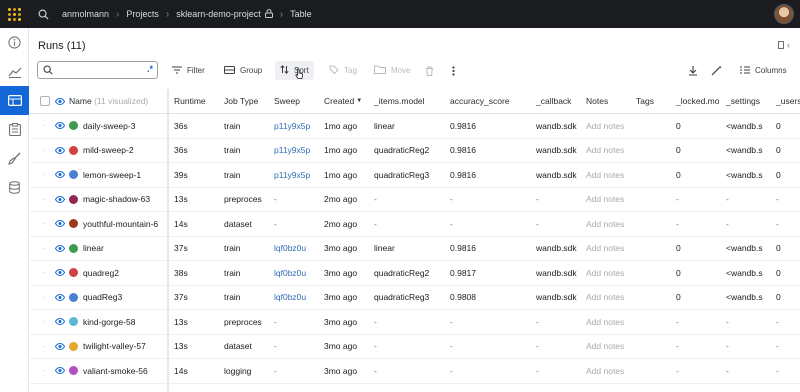 This screenshot has height=392, width=800. I want to click on group-button: Group, so click(243, 70).